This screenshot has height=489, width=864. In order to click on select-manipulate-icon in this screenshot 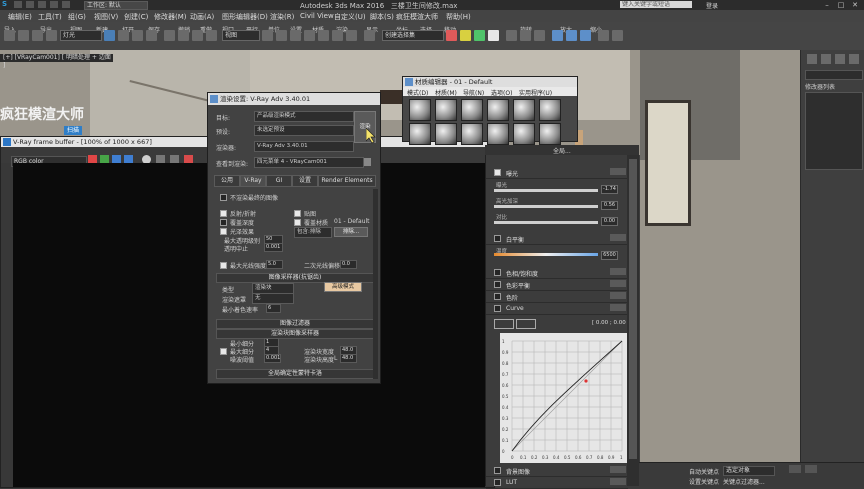, I will do `click(281, 35)`.